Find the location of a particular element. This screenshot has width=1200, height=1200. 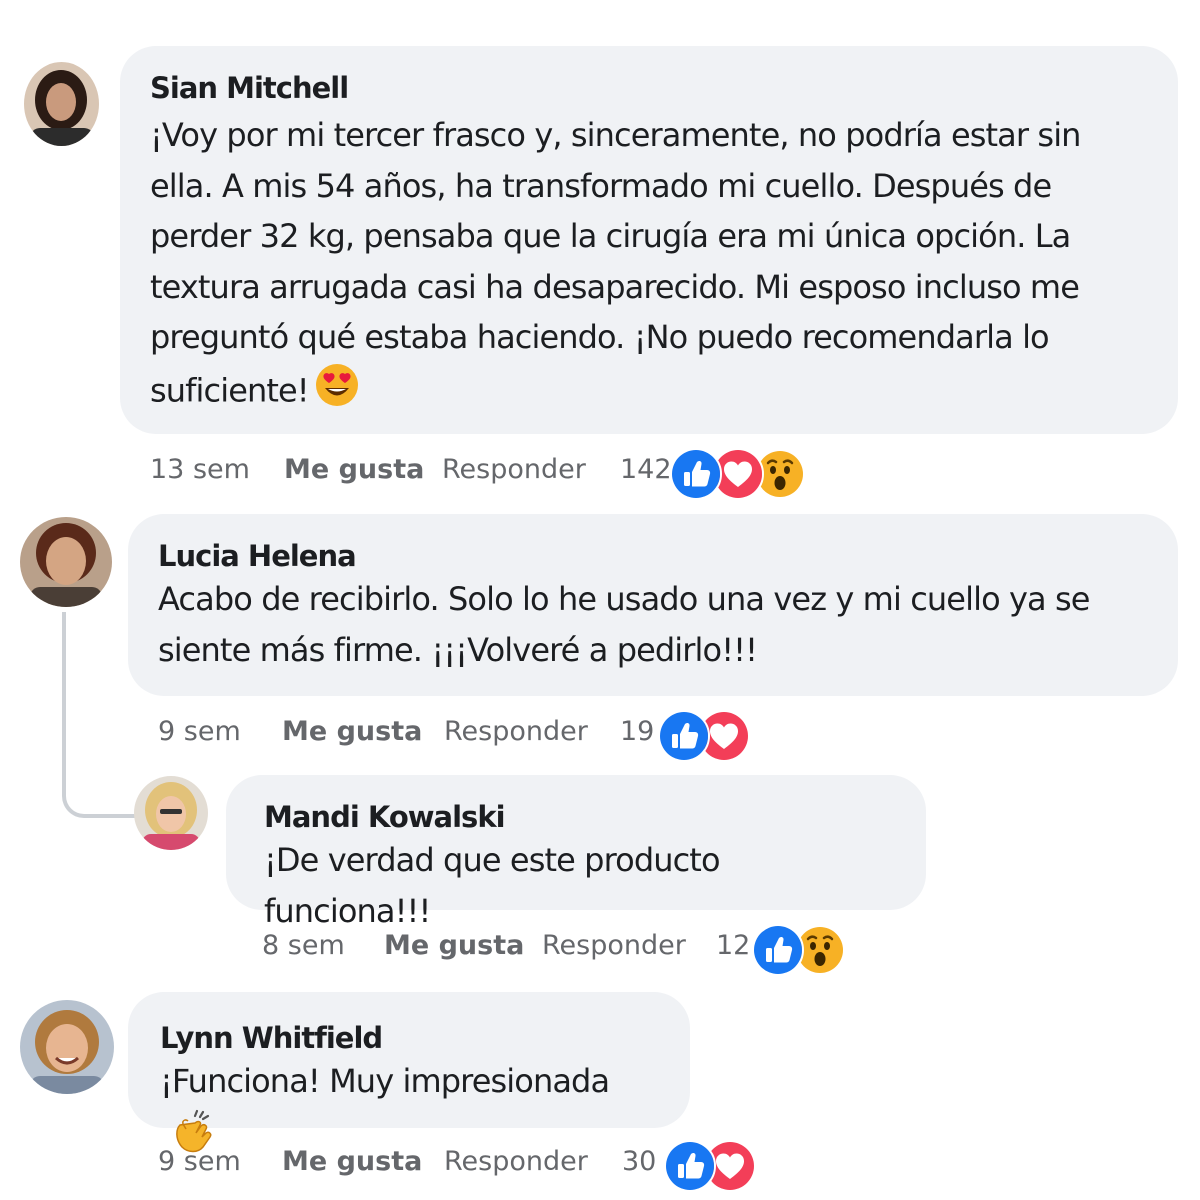

comment-author: Lucia Helena is located at coordinates (653, 556).